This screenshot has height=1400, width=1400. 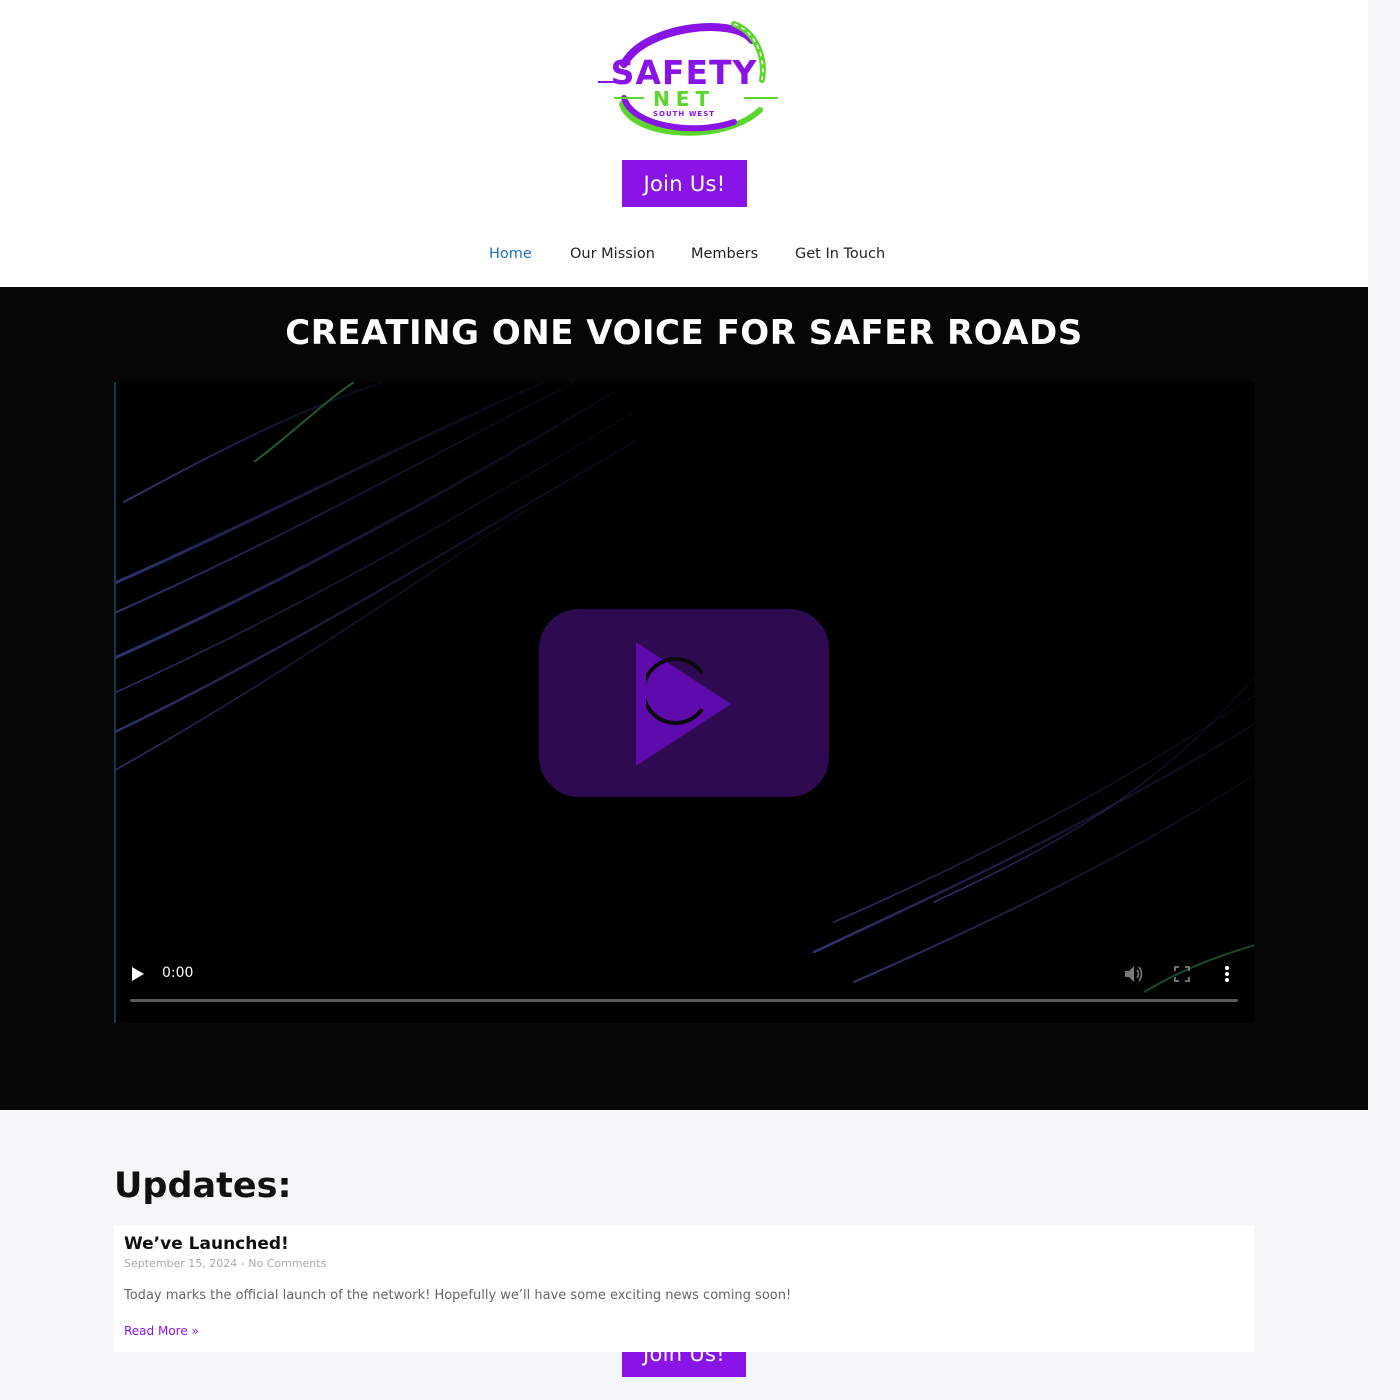 What do you see at coordinates (684, 1000) in the screenshot?
I see `video-progress-bar` at bounding box center [684, 1000].